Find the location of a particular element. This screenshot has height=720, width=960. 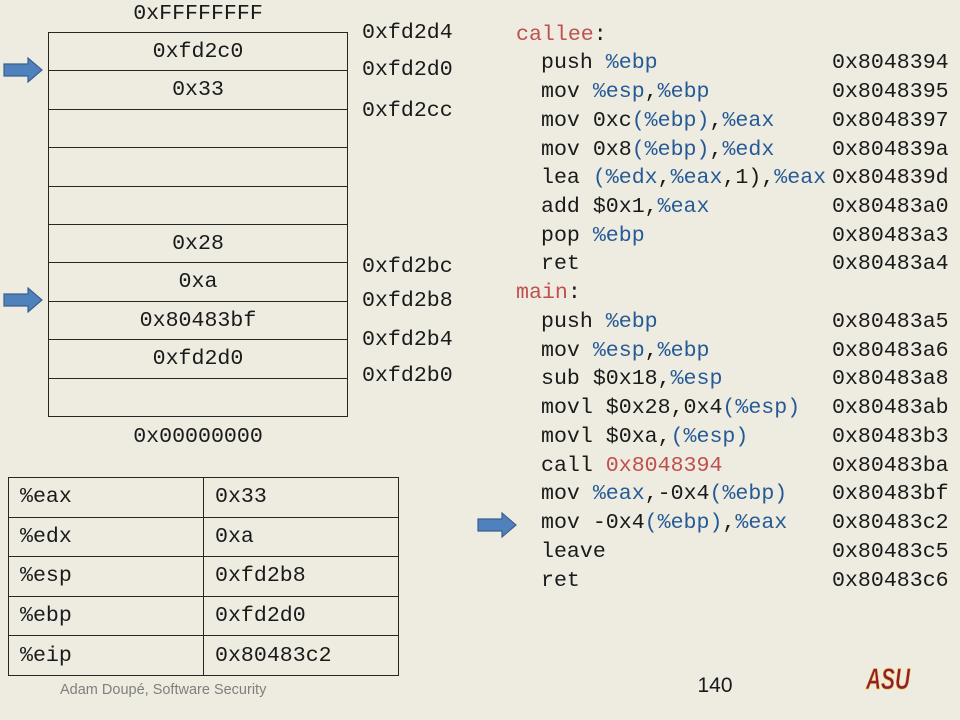

instruction-address: 0x80483c2 is located at coordinates (890, 523).